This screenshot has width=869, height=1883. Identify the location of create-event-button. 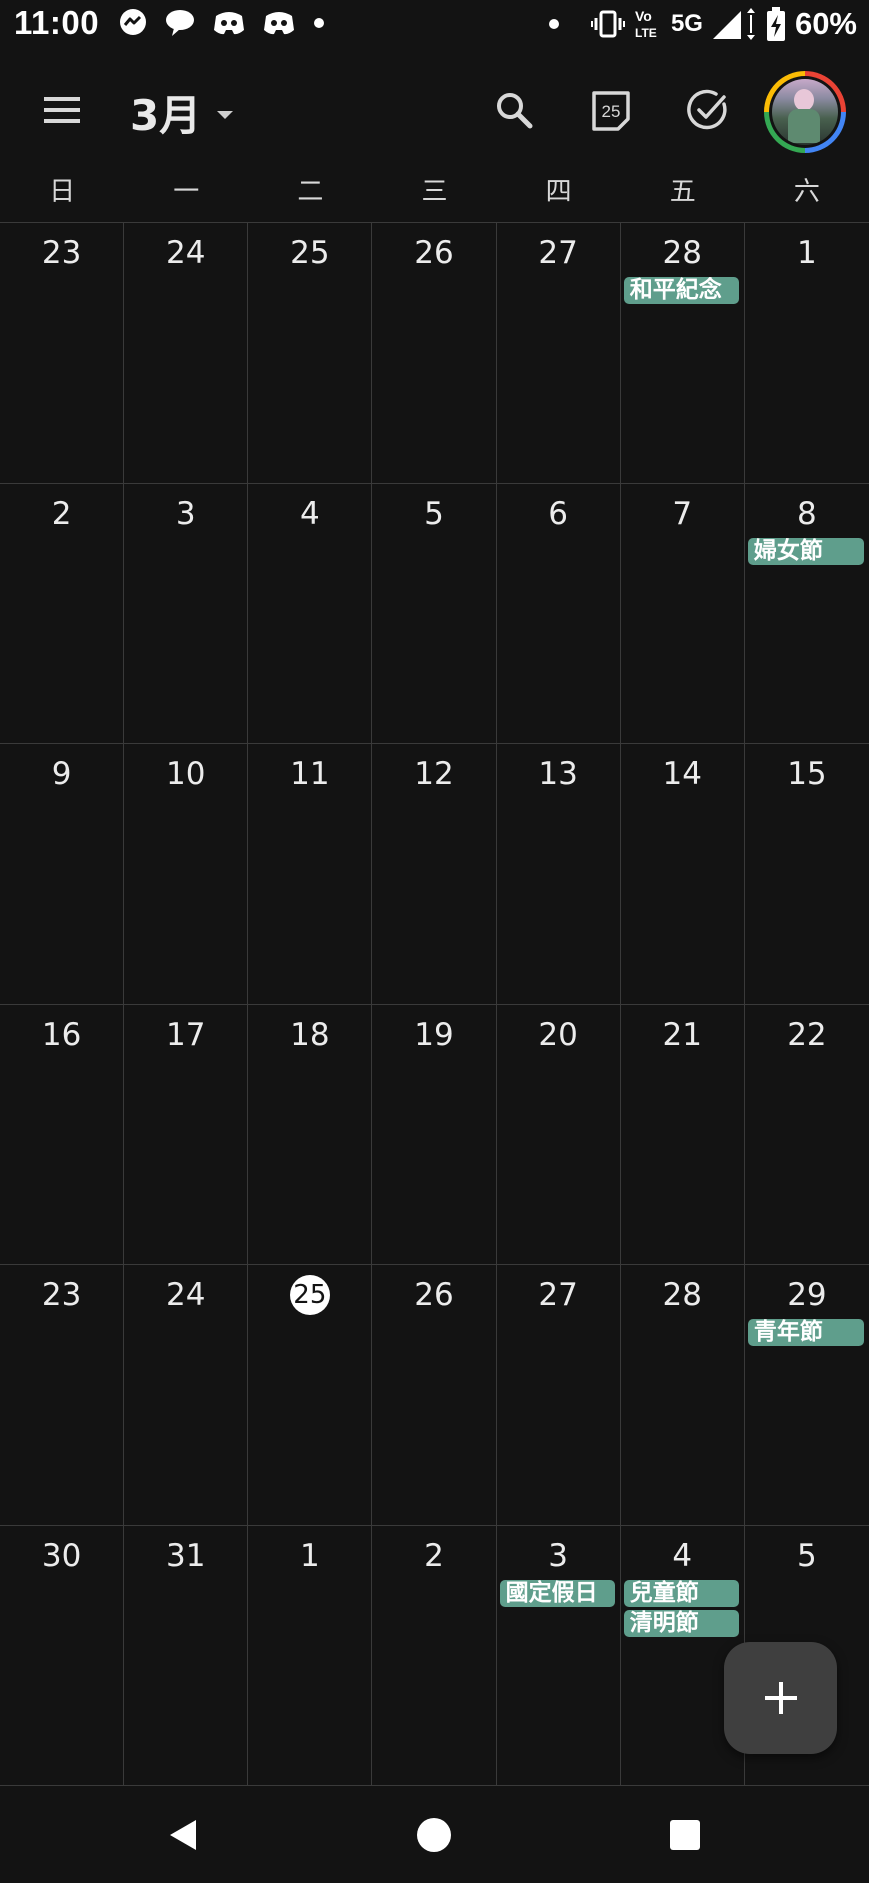
(780, 1698).